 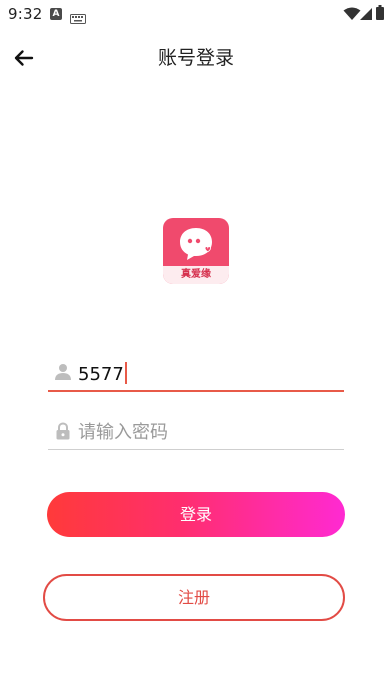 What do you see at coordinates (196, 433) in the screenshot?
I see `password-field: 请输入密码` at bounding box center [196, 433].